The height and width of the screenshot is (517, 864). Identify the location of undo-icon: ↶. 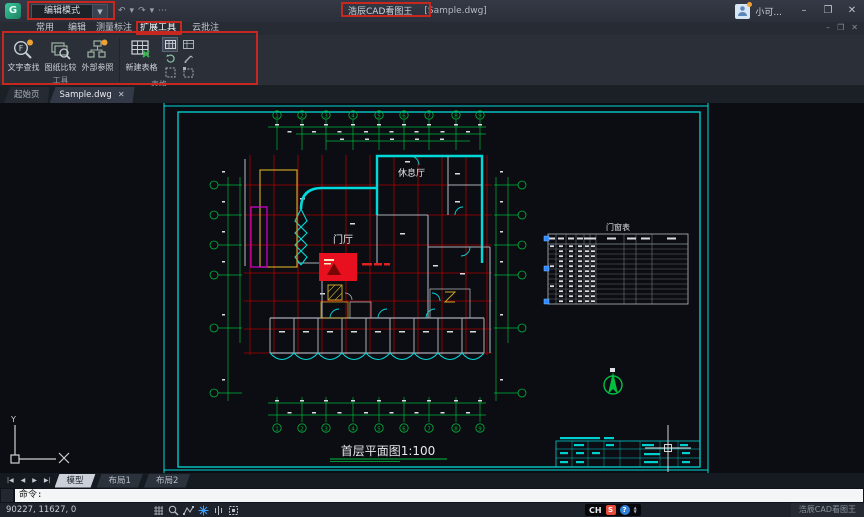
(122, 11).